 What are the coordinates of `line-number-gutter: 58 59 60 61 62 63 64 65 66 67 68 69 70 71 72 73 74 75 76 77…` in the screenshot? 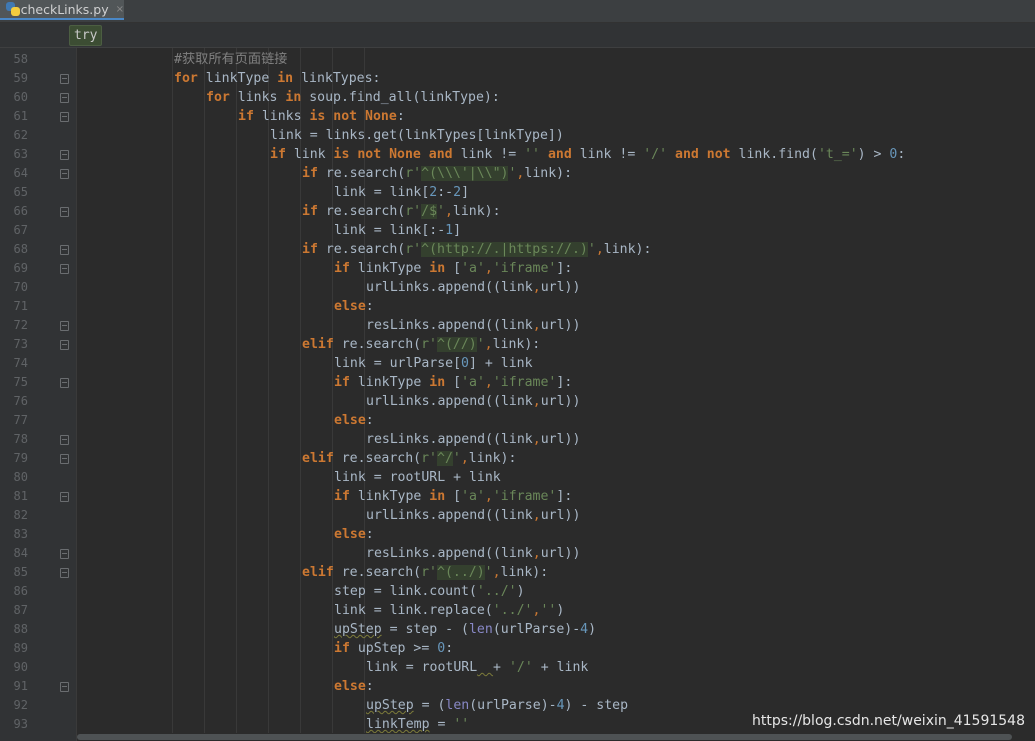 It's located at (38, 394).